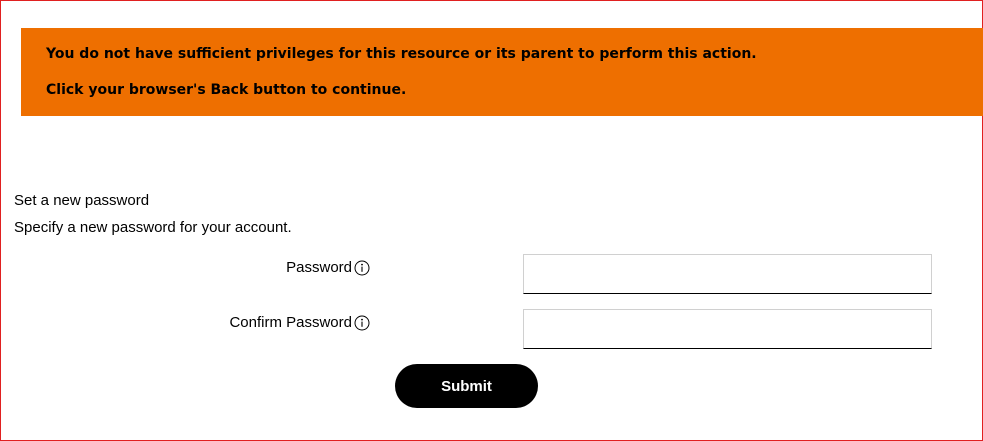  What do you see at coordinates (153, 227) in the screenshot?
I see `form-subheading: Specify a new password for your account.` at bounding box center [153, 227].